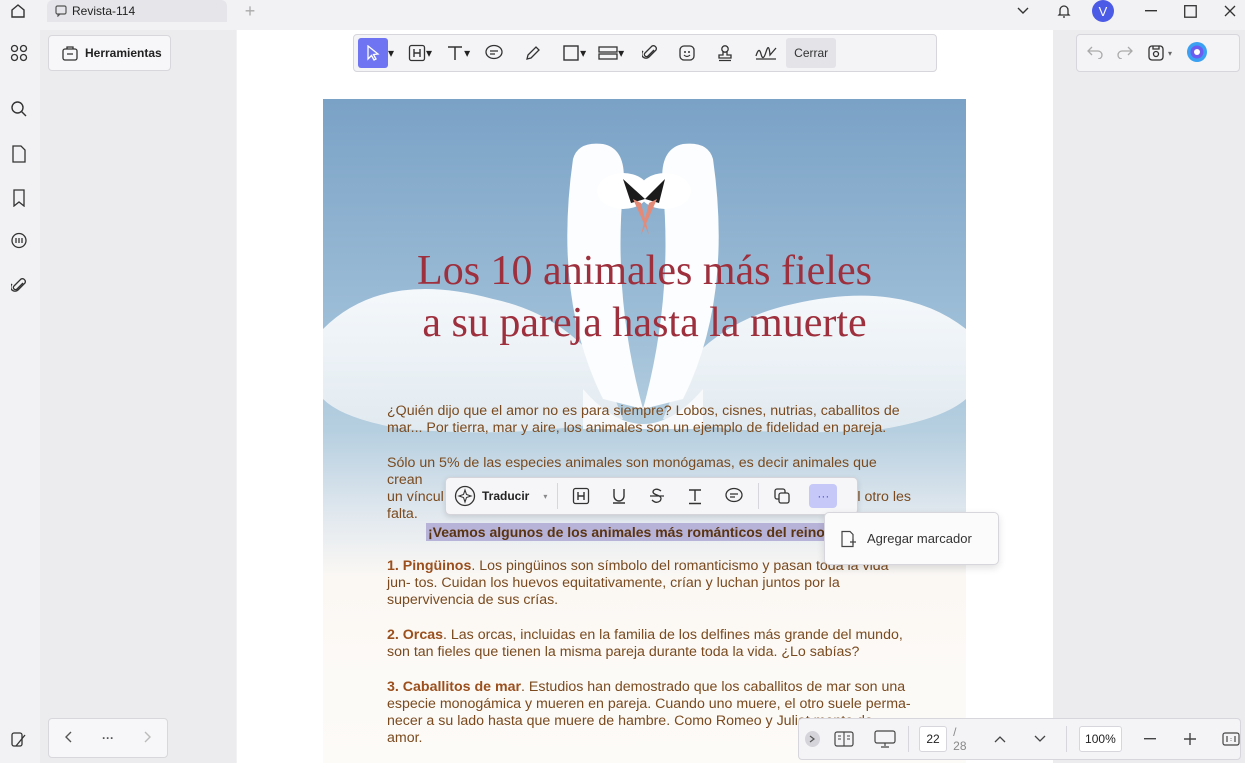 This screenshot has width=1245, height=763. I want to click on ruler-icon, so click(608, 53).